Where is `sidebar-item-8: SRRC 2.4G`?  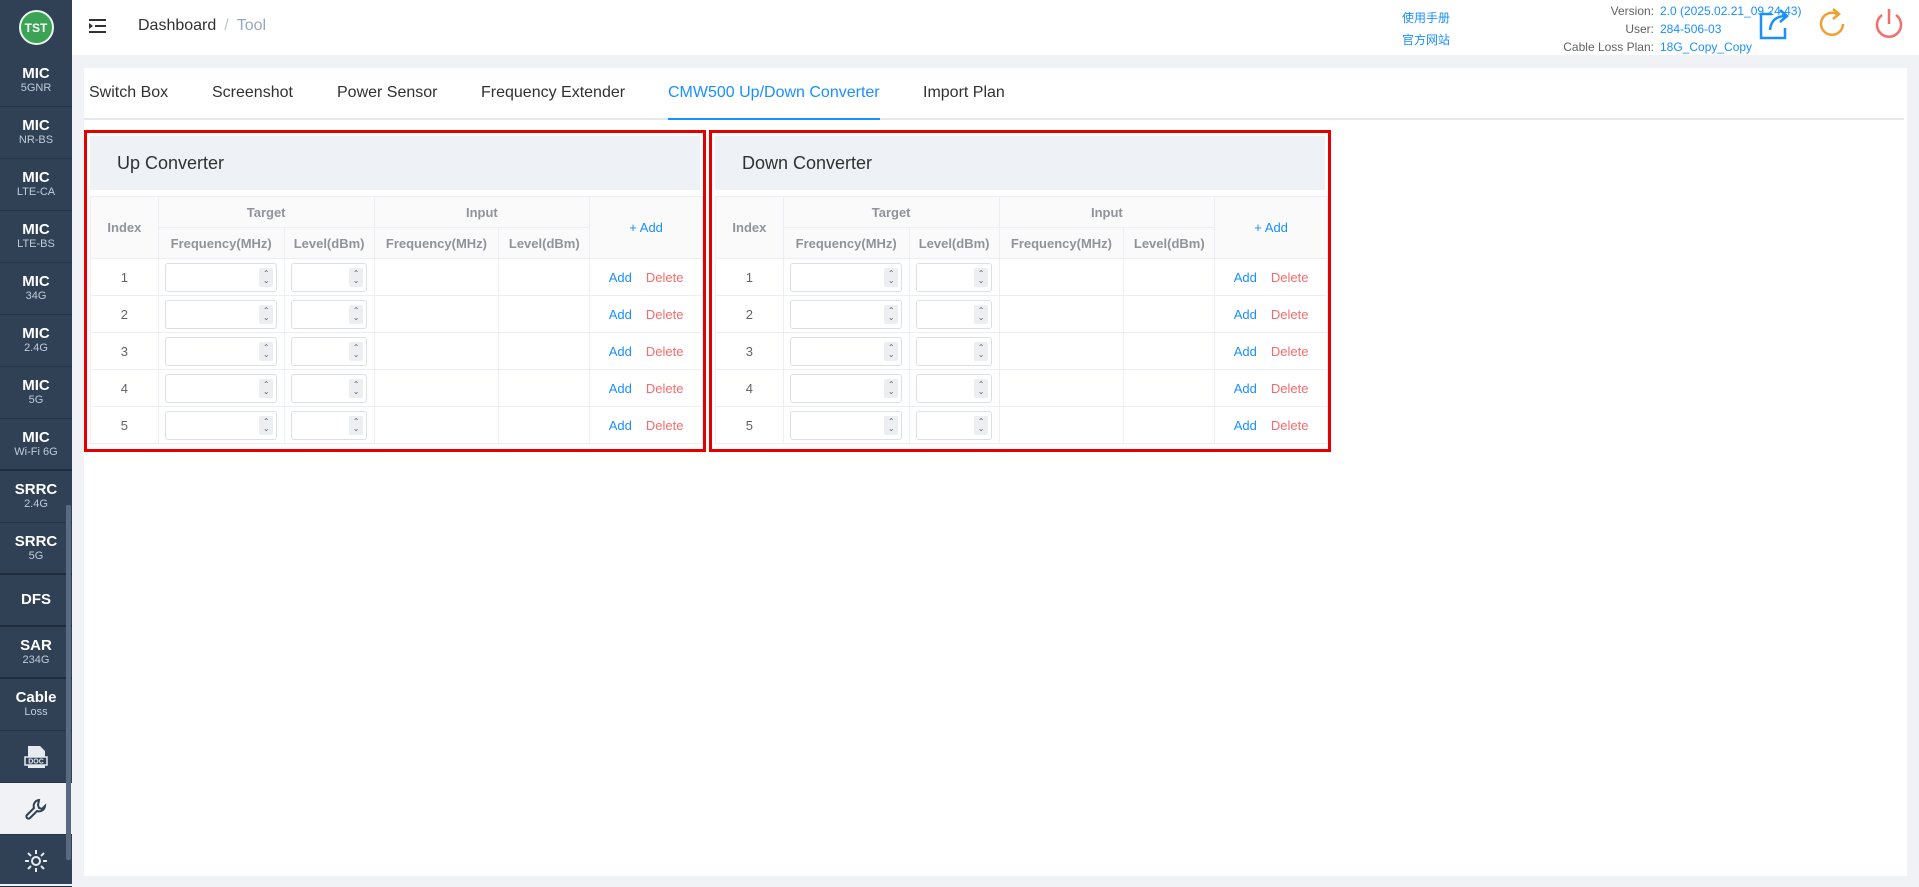 sidebar-item-8: SRRC 2.4G is located at coordinates (36, 497).